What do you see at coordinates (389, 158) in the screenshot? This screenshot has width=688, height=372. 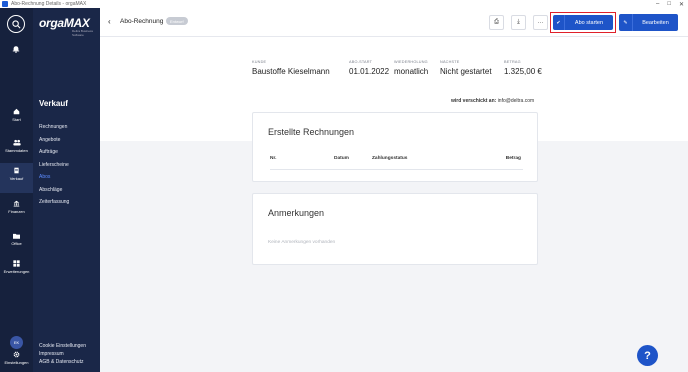 I see `column-zahlungsstatus: Zahlungsstatus` at bounding box center [389, 158].